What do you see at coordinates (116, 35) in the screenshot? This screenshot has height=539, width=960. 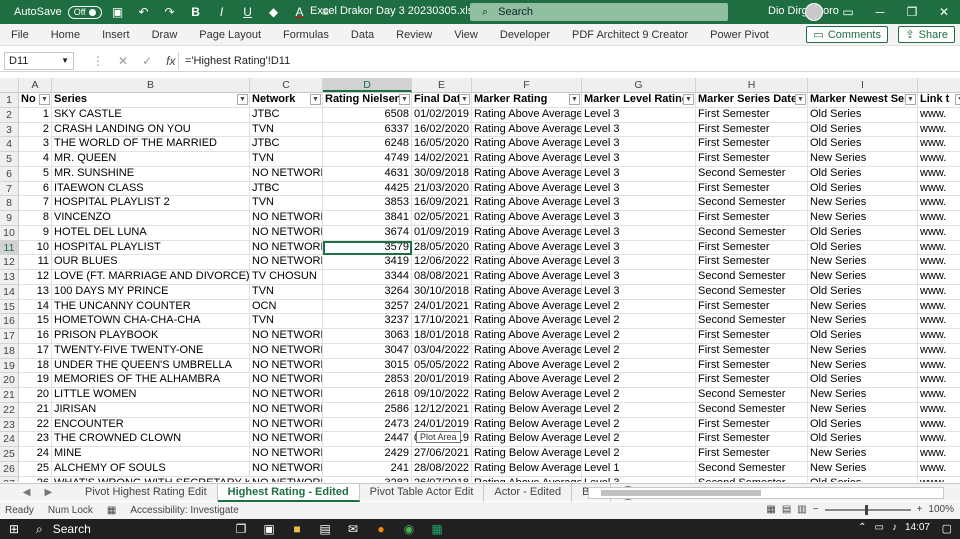 I see `menu-item: Insert` at bounding box center [116, 35].